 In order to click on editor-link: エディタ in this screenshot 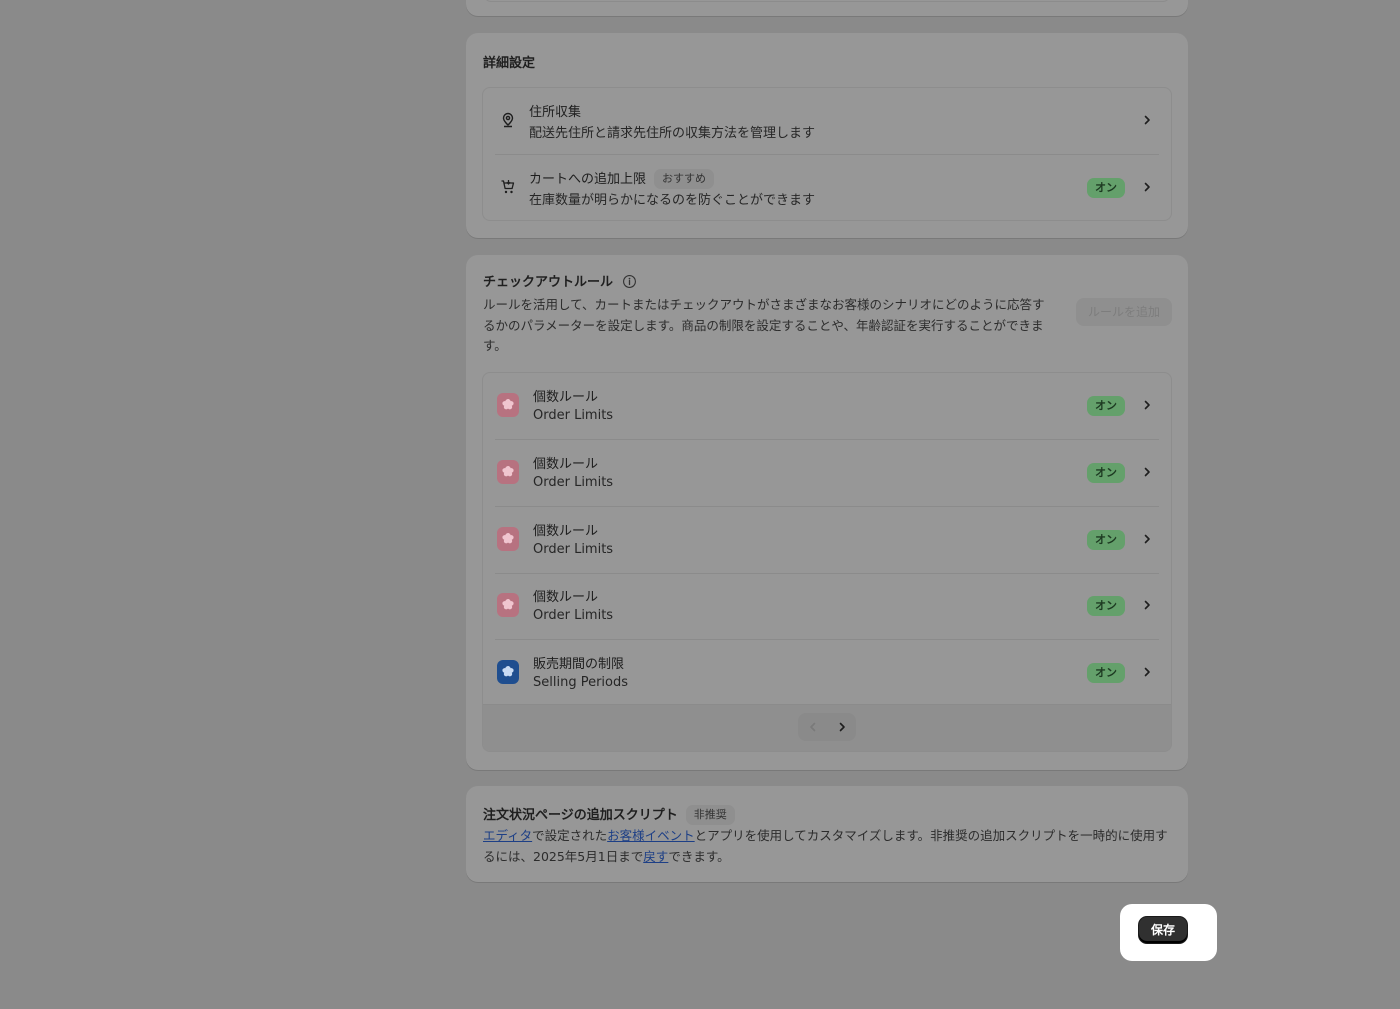, I will do `click(507, 835)`.